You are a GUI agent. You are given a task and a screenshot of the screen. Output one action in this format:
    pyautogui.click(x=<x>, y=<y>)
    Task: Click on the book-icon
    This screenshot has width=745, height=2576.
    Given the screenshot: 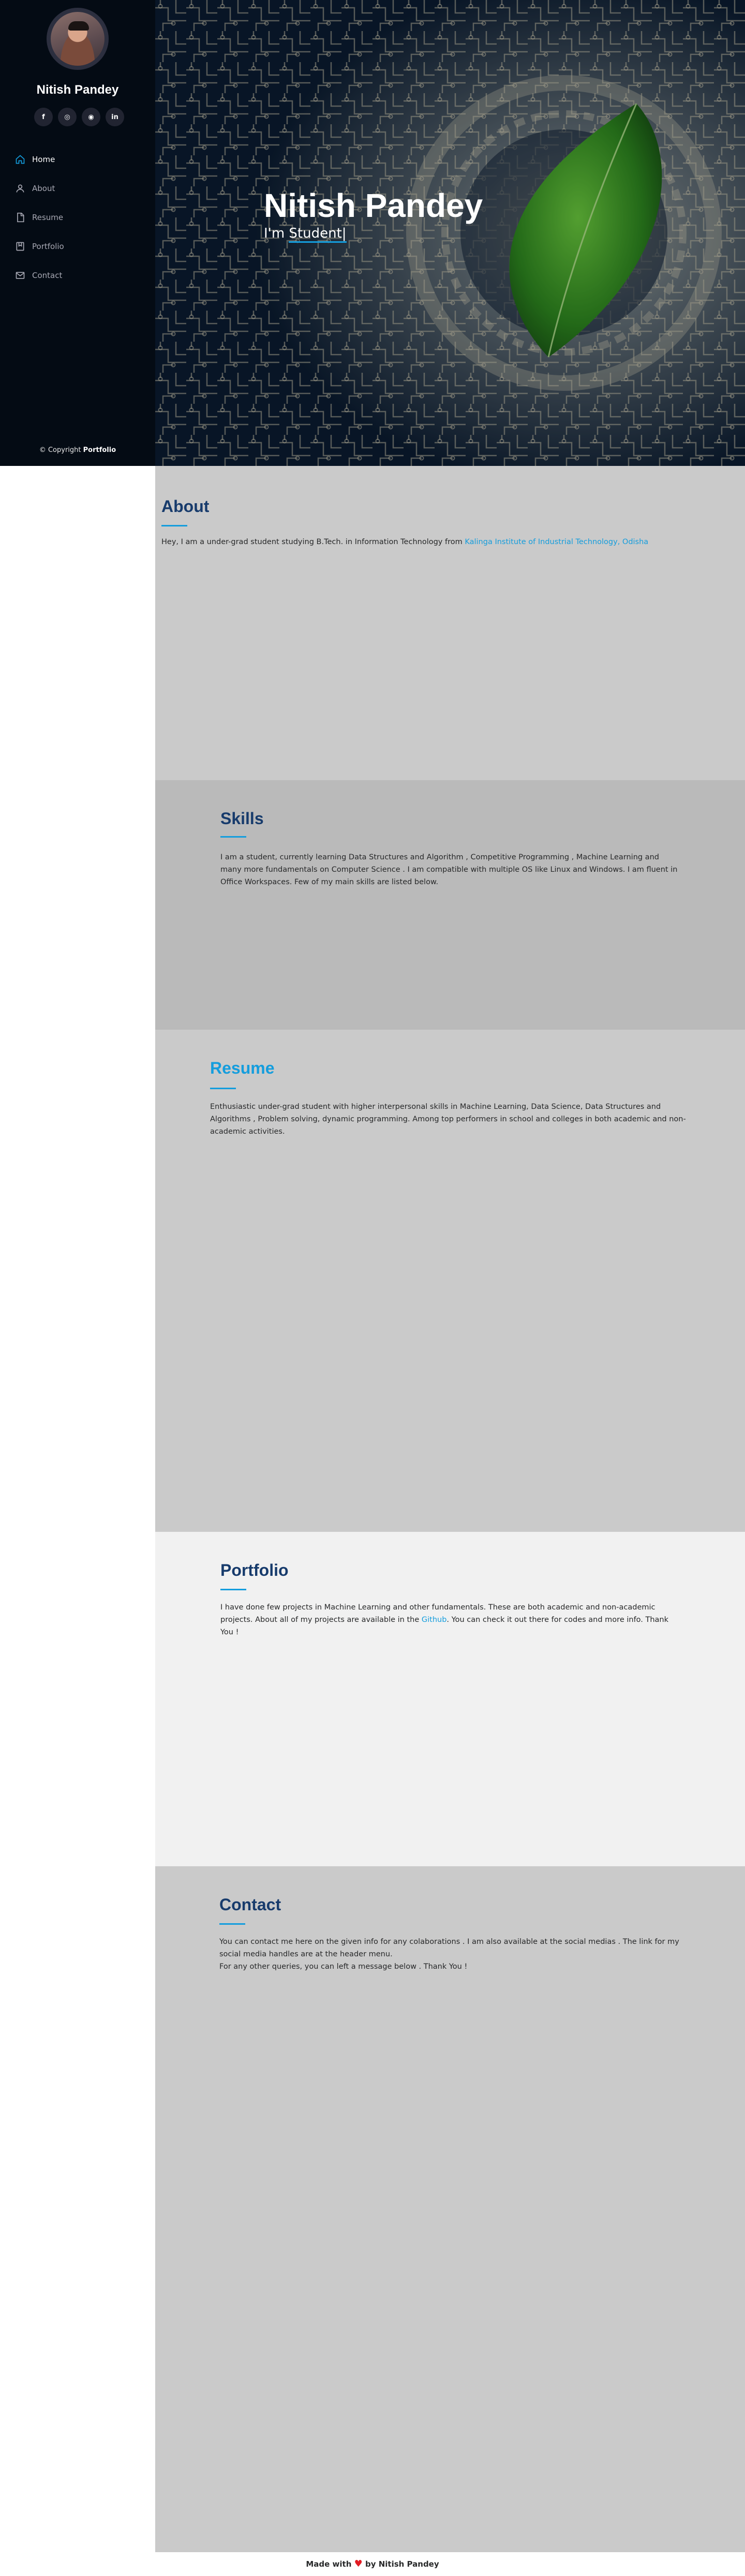 What is the action you would take?
    pyautogui.click(x=20, y=246)
    